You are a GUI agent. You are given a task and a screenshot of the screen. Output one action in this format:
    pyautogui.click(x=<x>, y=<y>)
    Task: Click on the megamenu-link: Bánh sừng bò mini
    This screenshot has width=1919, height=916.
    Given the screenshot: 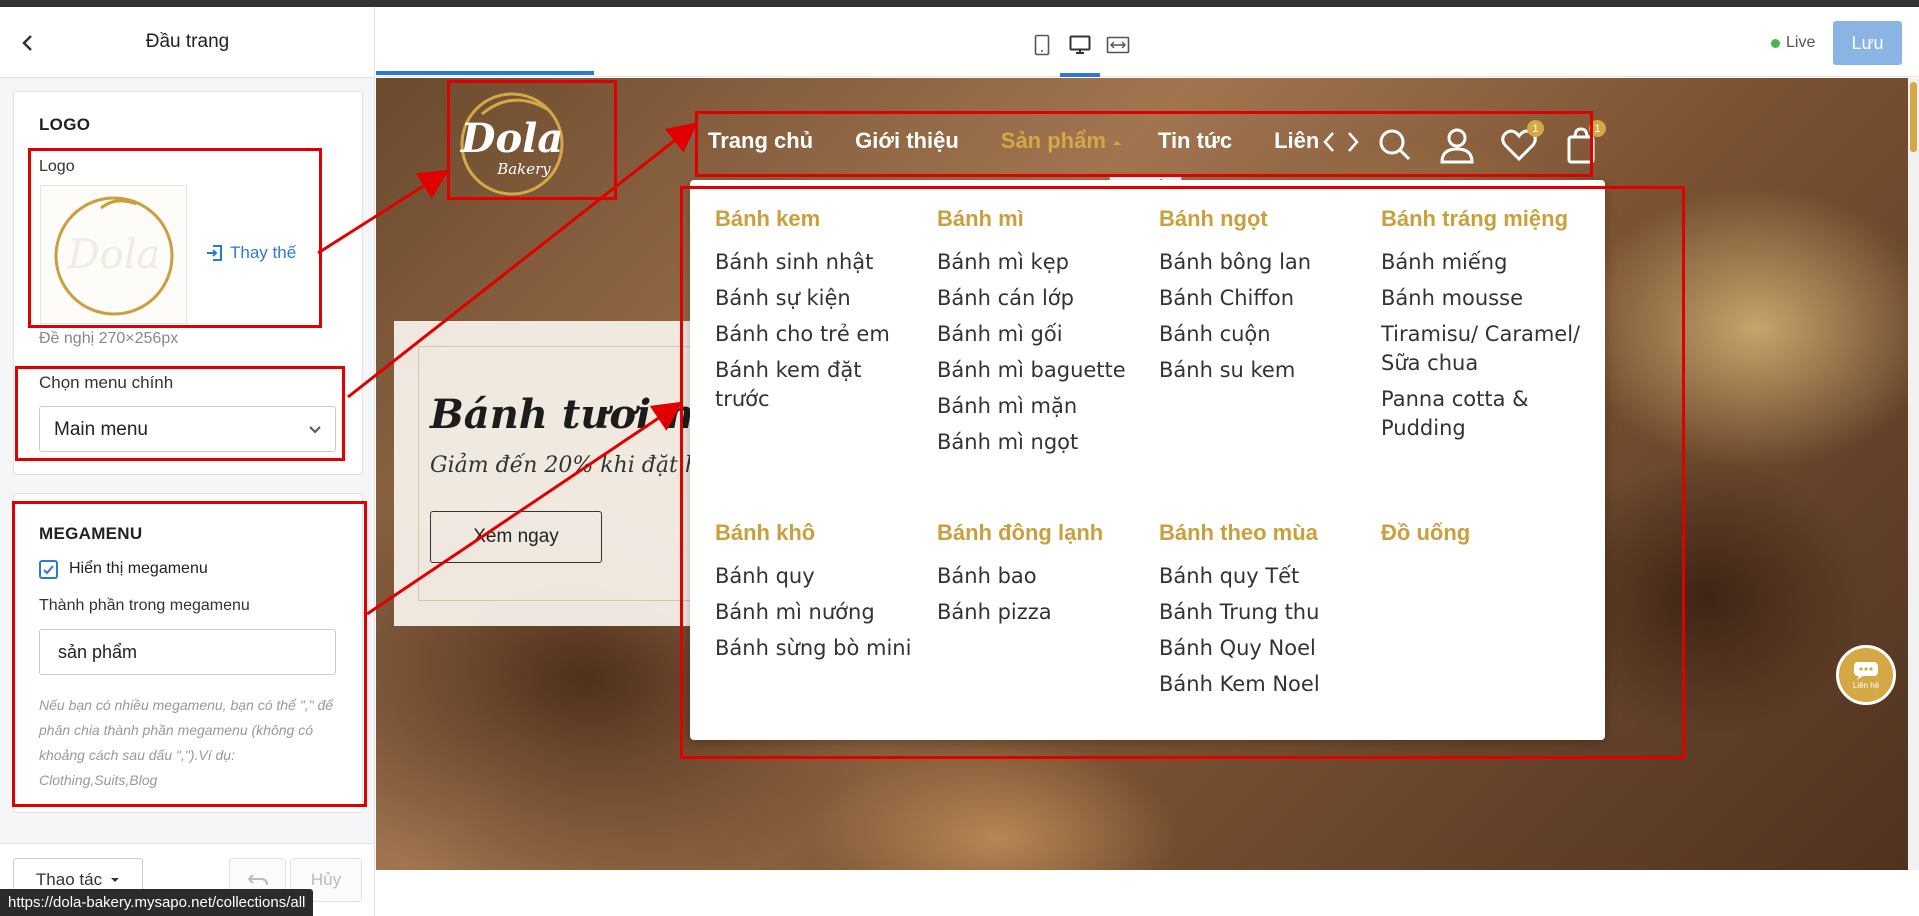 What is the action you would take?
    pyautogui.click(x=817, y=648)
    